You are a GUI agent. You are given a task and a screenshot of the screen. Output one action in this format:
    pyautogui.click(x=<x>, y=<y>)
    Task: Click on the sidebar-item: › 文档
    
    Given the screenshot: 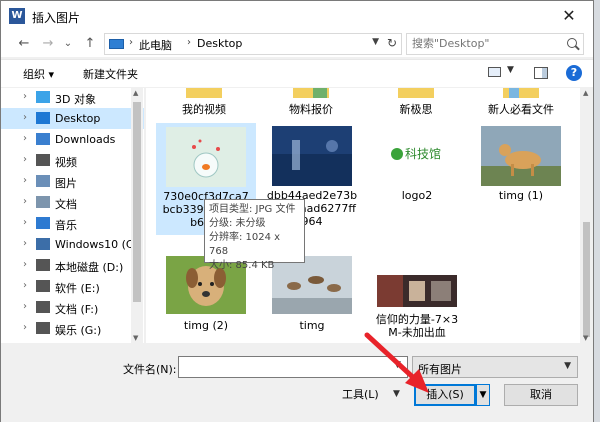 What is the action you would take?
    pyautogui.click(x=72, y=202)
    